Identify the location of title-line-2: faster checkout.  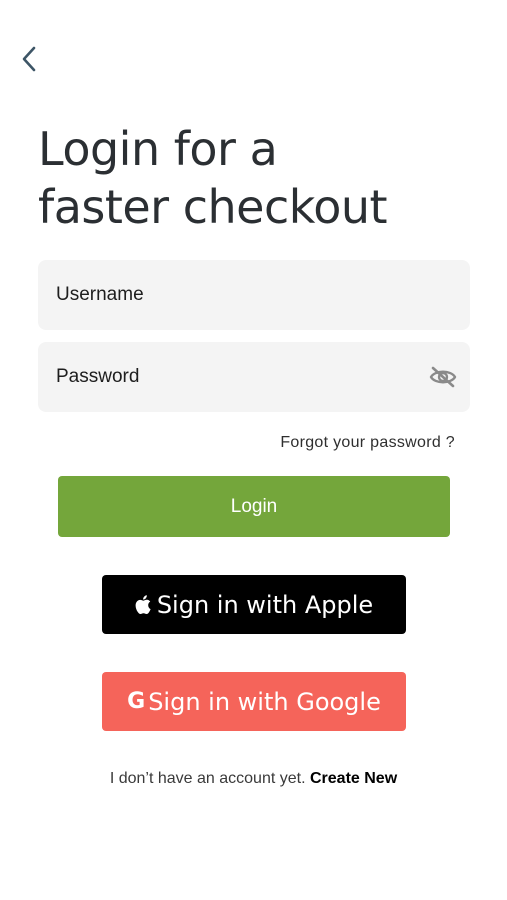
(213, 207).